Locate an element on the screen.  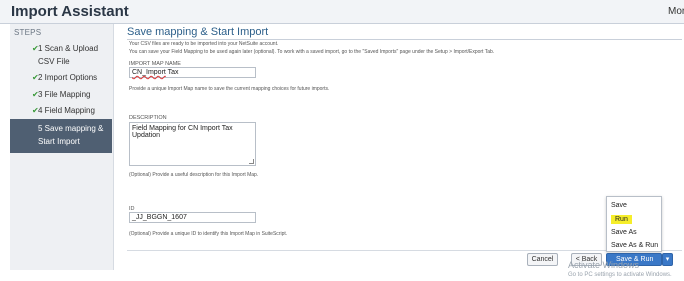
app-title: Import Assistant is located at coordinates (70, 11).